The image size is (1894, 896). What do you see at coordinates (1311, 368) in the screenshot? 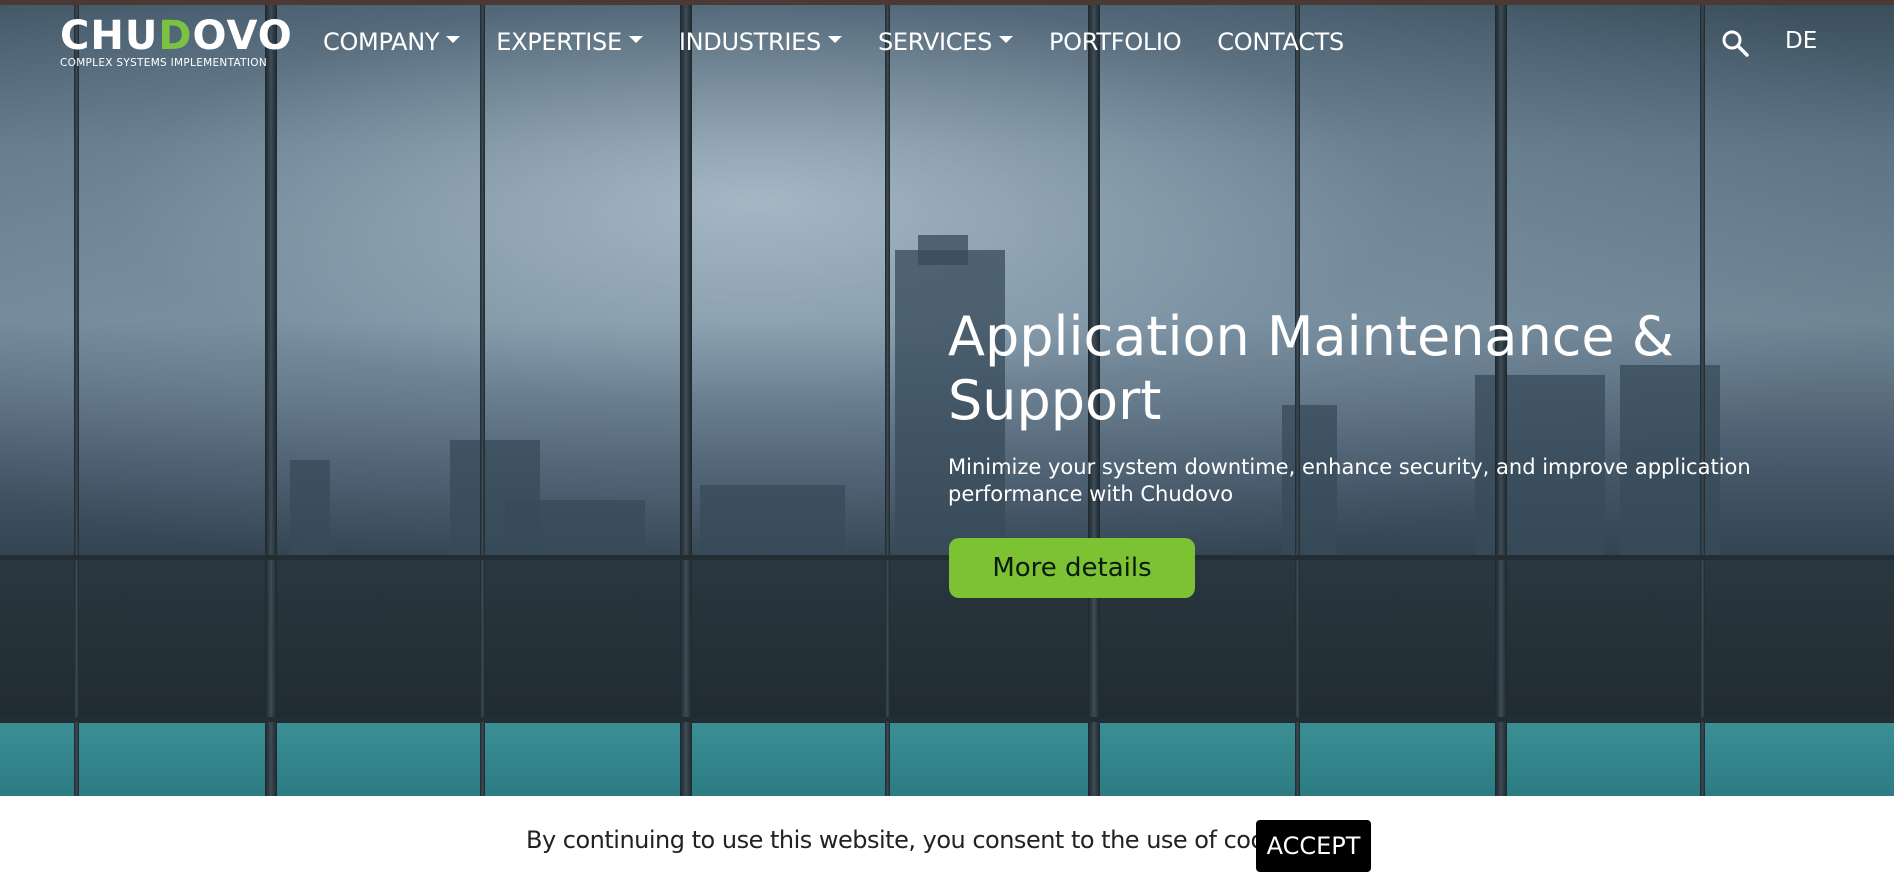
I see `hero-title: Application Maintenance & Support` at bounding box center [1311, 368].